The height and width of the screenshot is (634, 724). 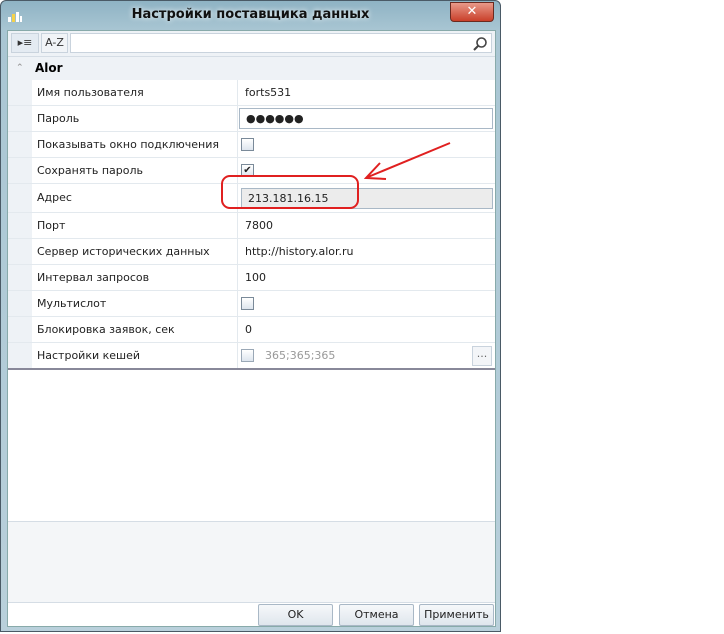 What do you see at coordinates (409, 160) in the screenshot?
I see `annotation-arrow` at bounding box center [409, 160].